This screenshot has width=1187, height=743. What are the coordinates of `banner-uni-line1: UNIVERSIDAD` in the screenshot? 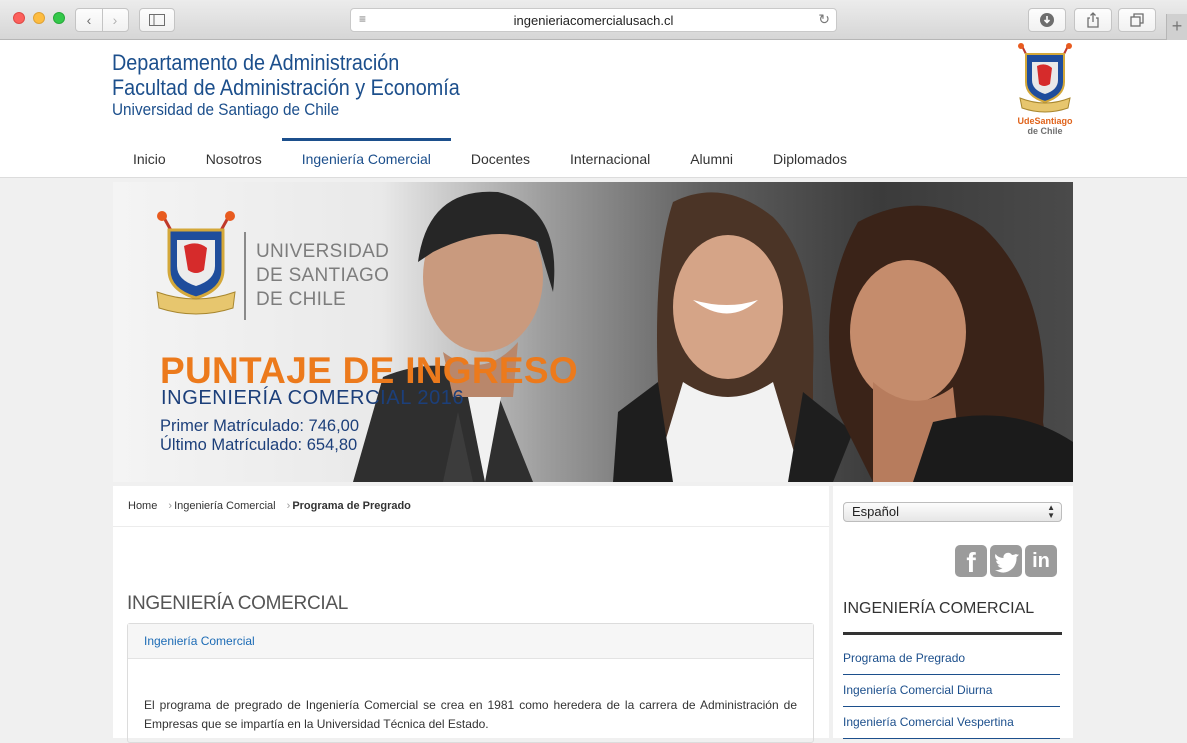 It's located at (323, 251).